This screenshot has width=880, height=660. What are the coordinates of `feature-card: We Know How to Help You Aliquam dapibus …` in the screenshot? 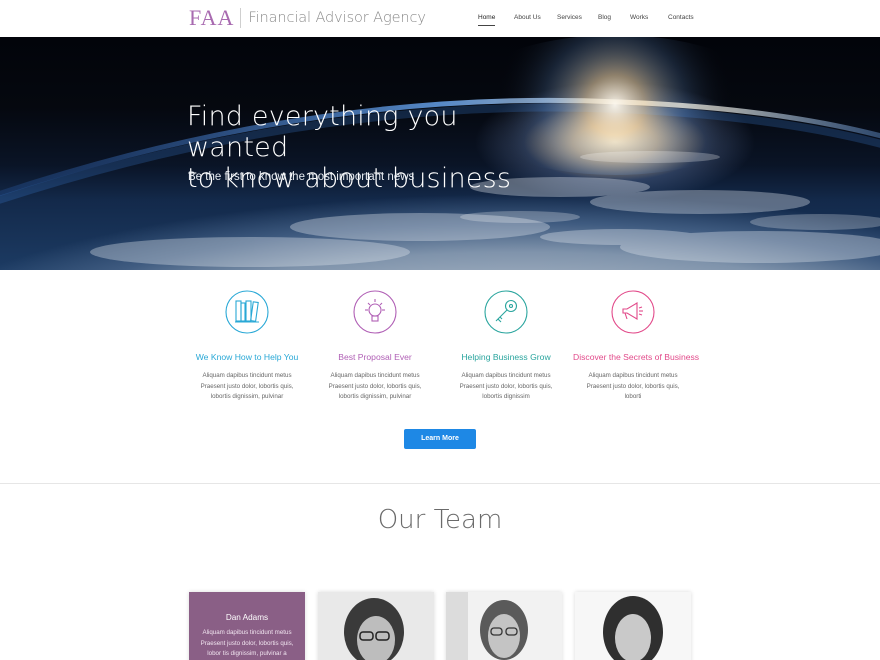 It's located at (247, 346).